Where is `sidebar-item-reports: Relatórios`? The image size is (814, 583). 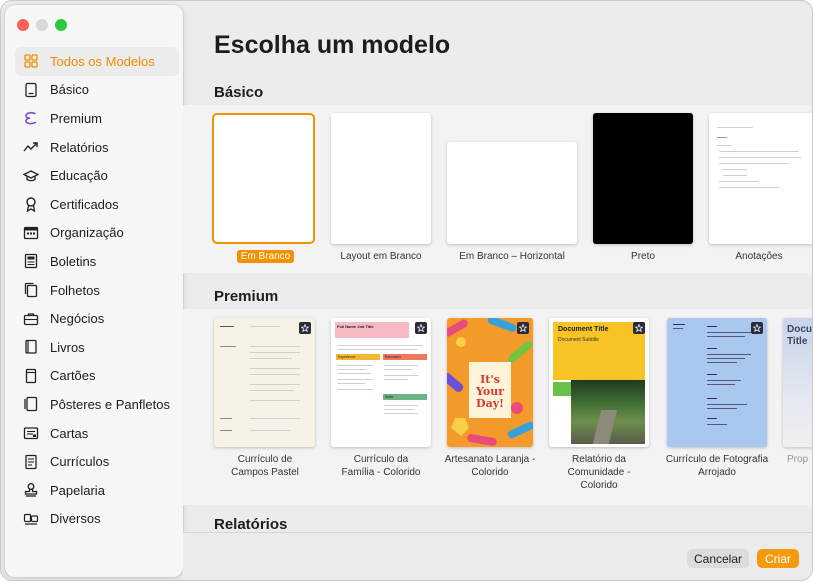 sidebar-item-reports: Relatórios is located at coordinates (97, 147).